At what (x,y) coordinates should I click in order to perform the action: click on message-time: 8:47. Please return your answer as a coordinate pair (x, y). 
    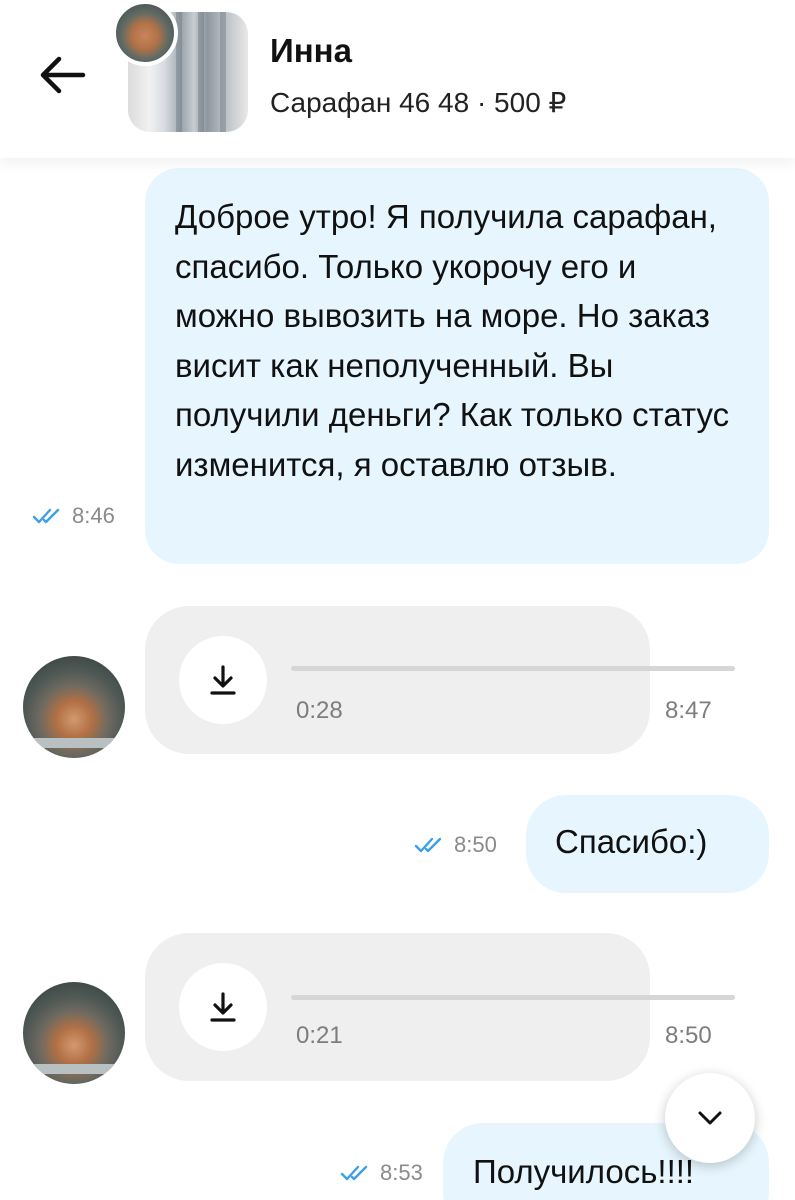
    Looking at the image, I should click on (688, 710).